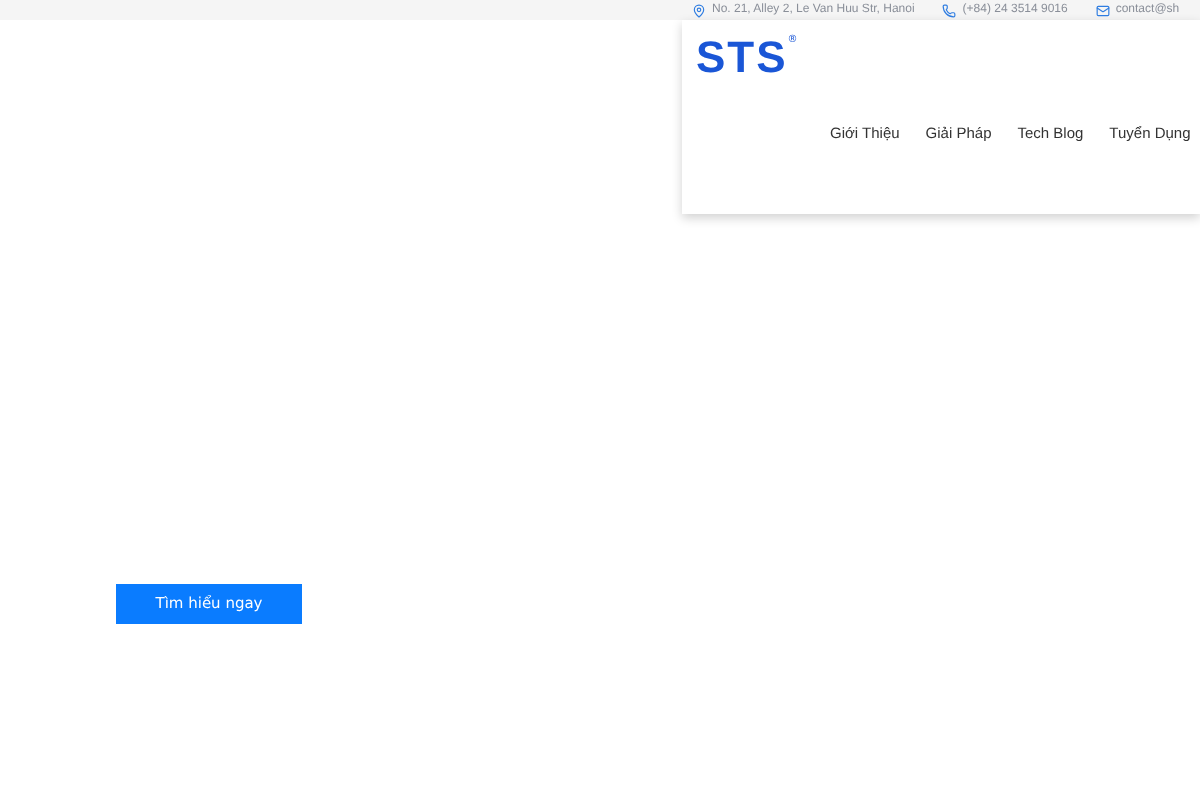 The image size is (1200, 800). What do you see at coordinates (949, 10) in the screenshot?
I see `phone-icon` at bounding box center [949, 10].